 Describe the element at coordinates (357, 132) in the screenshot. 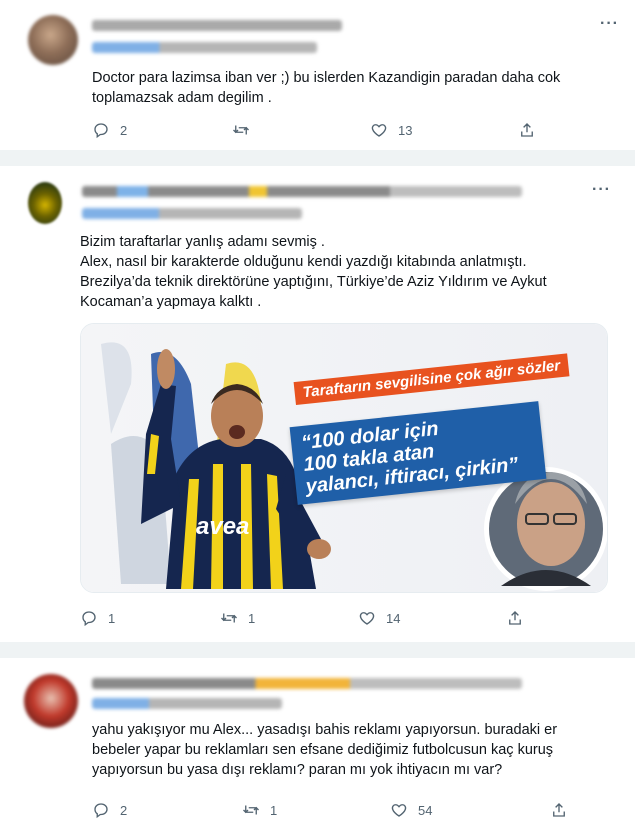

I see `tweet-actions: 2 13` at that location.